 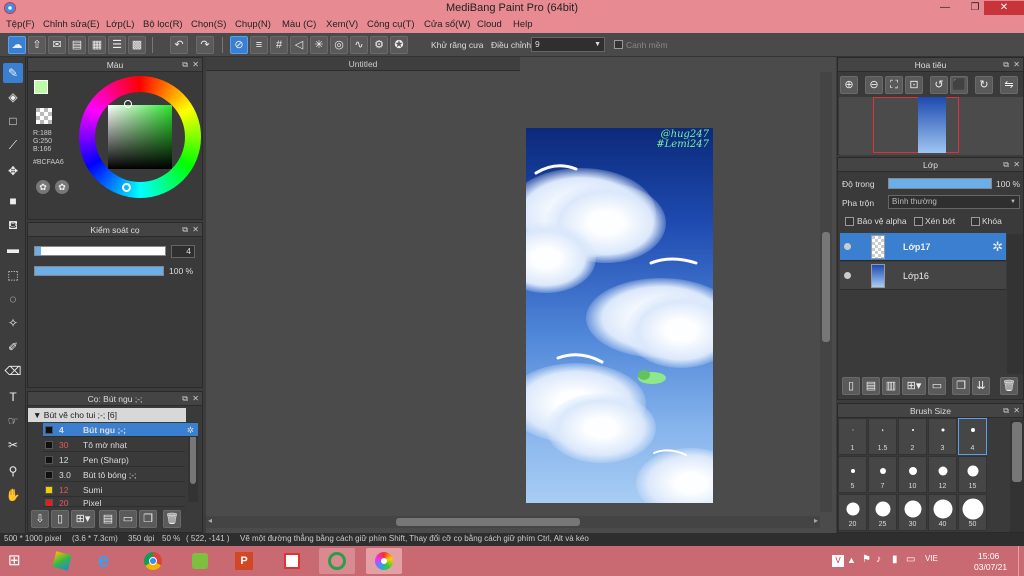 I want to click on divide-tool-icon: ✂, so click(x=13, y=445).